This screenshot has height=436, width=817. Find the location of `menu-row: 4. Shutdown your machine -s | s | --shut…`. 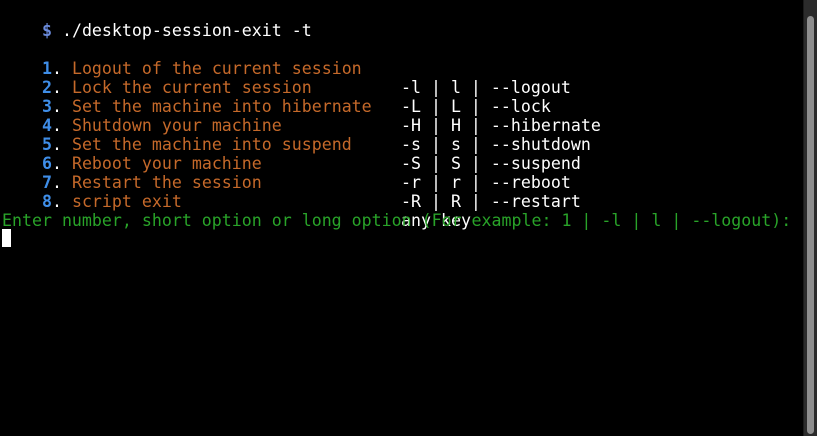

menu-row: 4. Shutdown your machine -s | s | --shut… is located at coordinates (392, 125).